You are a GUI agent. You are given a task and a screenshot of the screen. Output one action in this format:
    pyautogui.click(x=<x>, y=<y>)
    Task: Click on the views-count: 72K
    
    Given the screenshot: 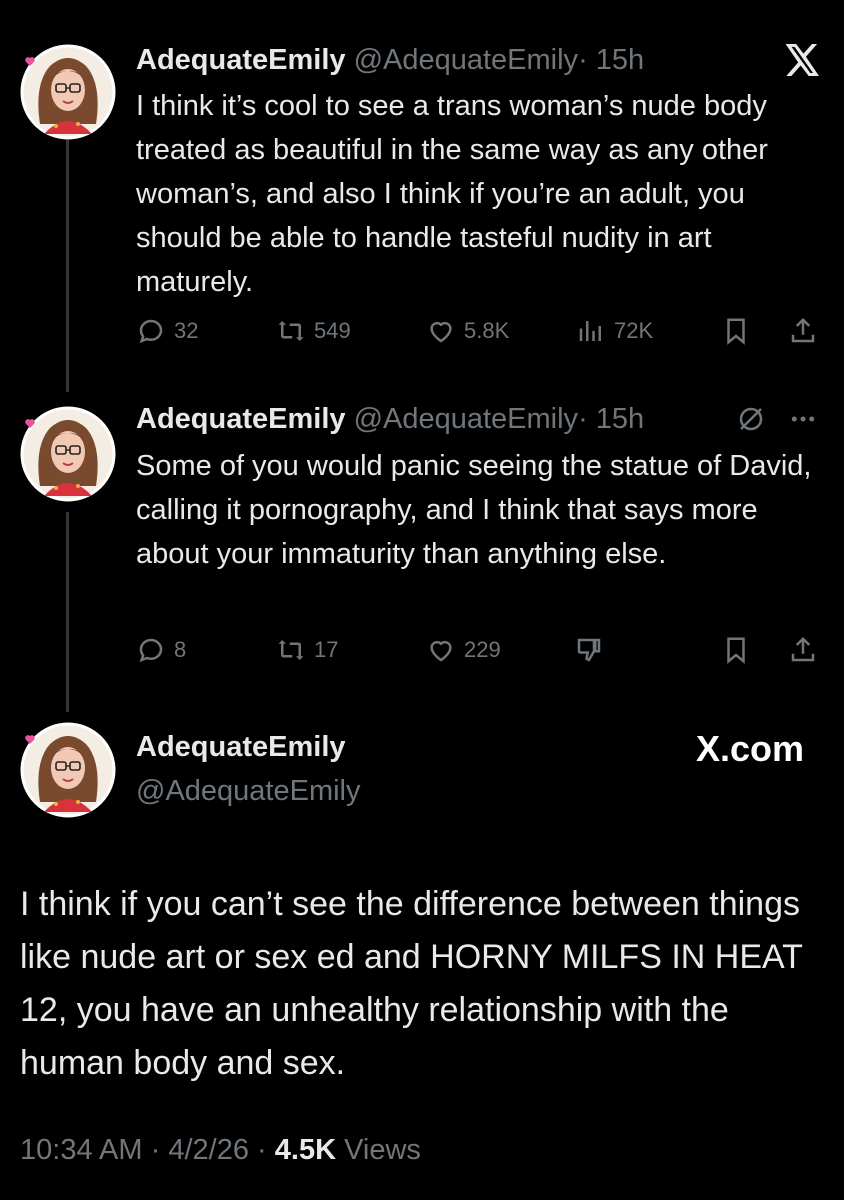 What is the action you would take?
    pyautogui.click(x=634, y=330)
    